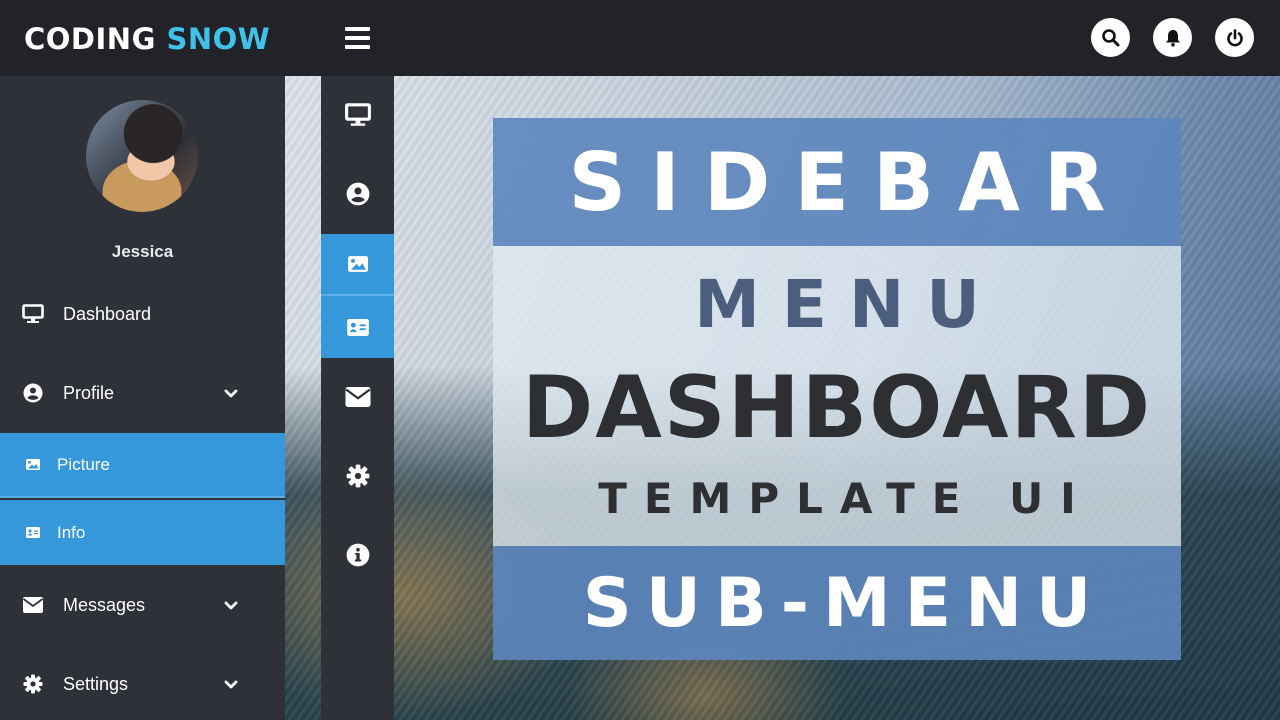  What do you see at coordinates (218, 39) in the screenshot?
I see `brand-accent: SNOW` at bounding box center [218, 39].